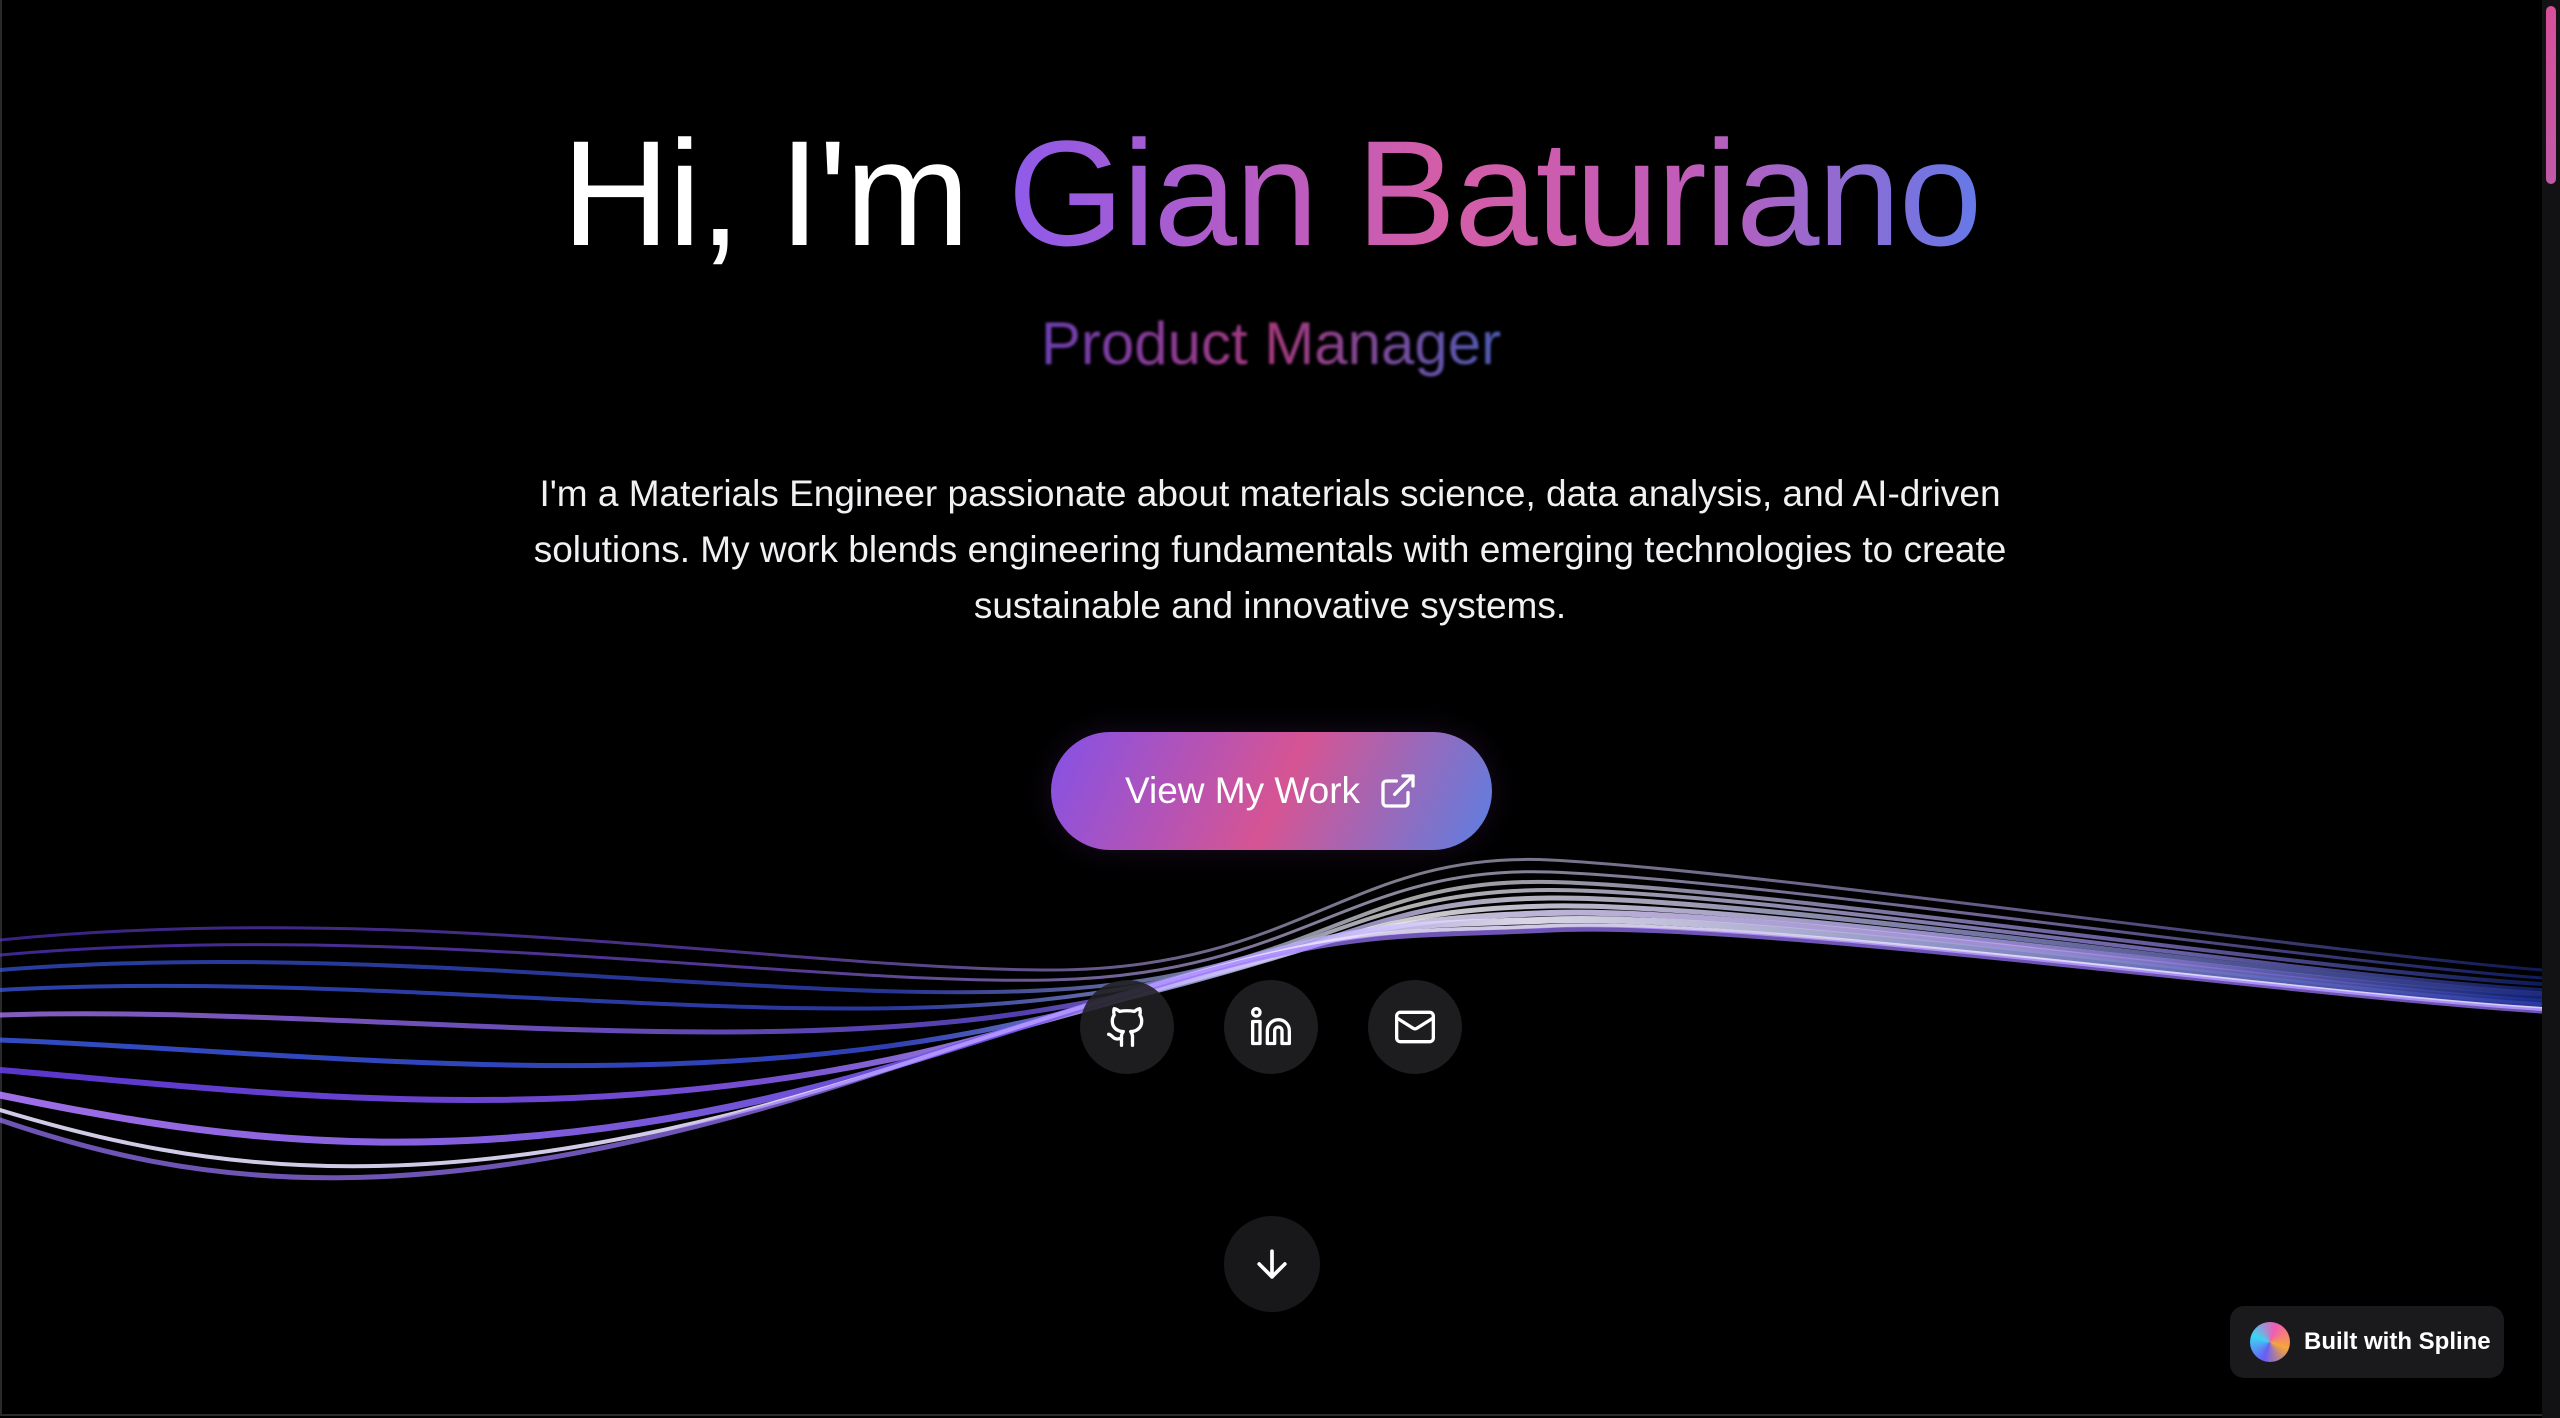 The image size is (2560, 1418). I want to click on view-my-work-button: View My Work, so click(1271, 791).